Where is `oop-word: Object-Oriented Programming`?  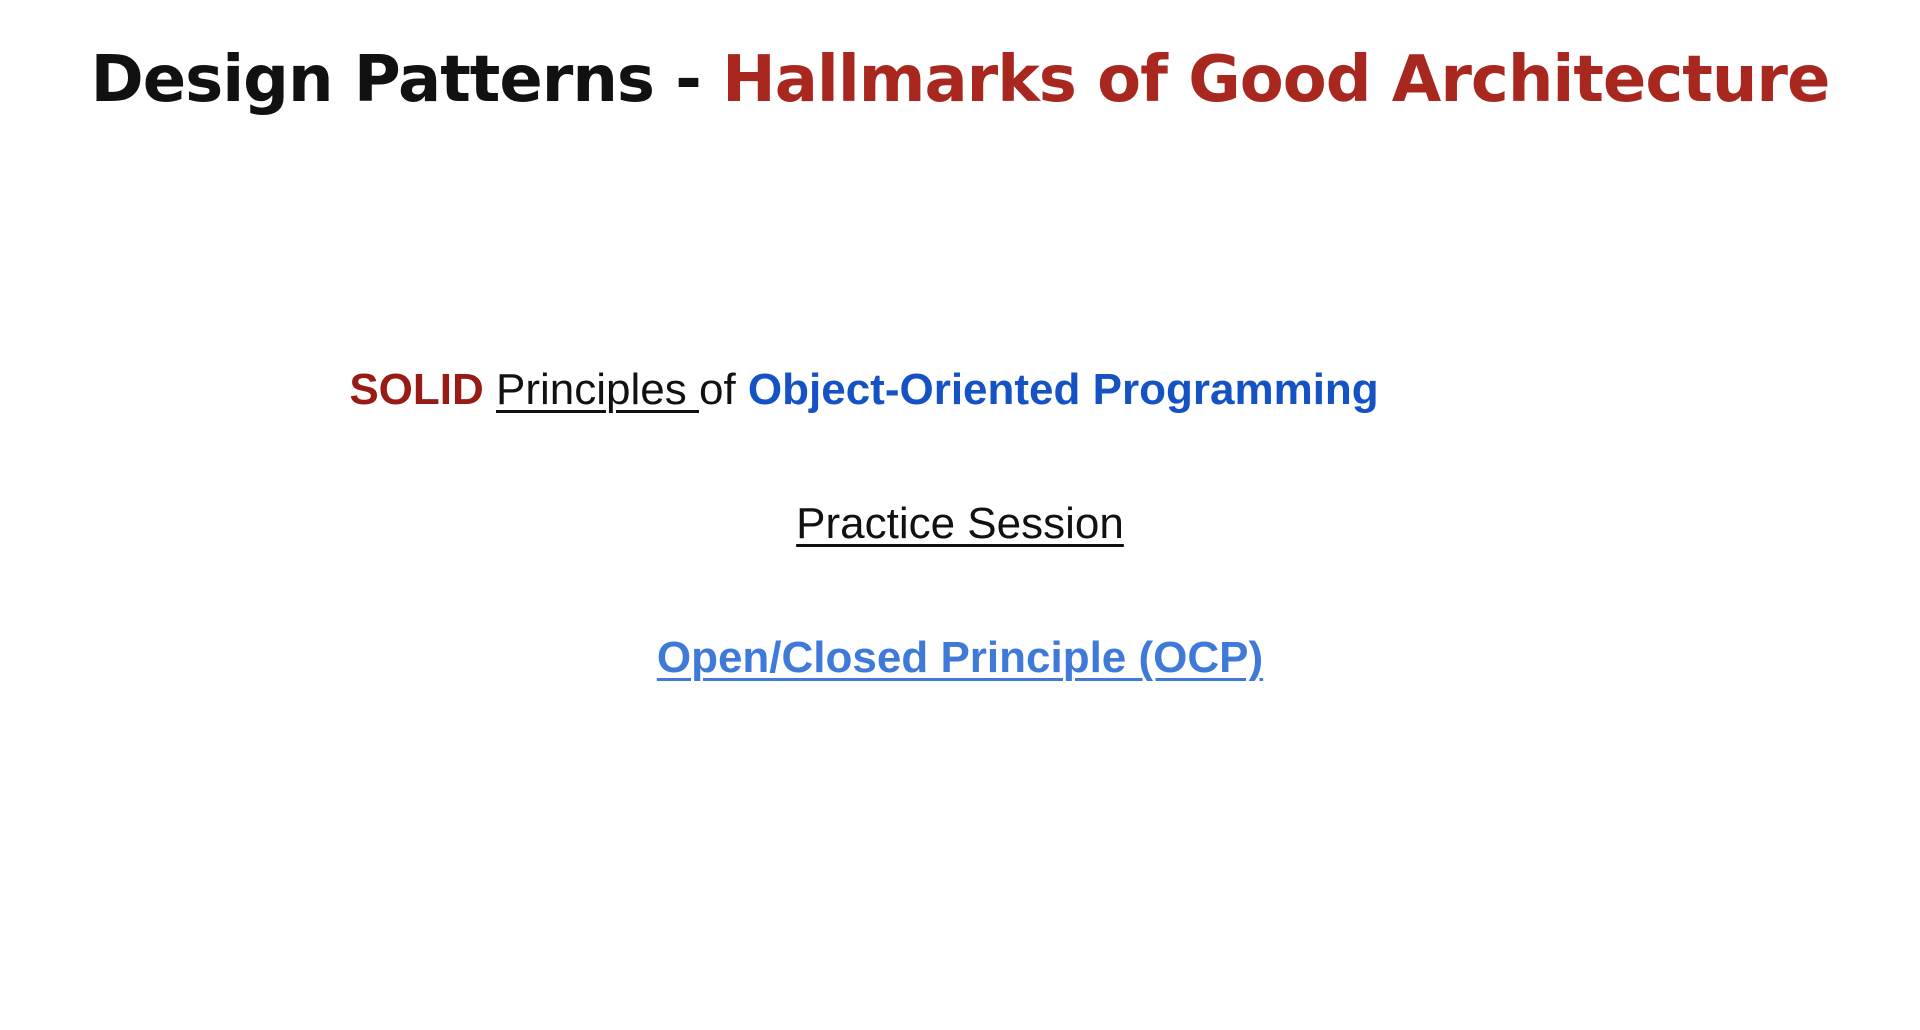 oop-word: Object-Oriented Programming is located at coordinates (1063, 389).